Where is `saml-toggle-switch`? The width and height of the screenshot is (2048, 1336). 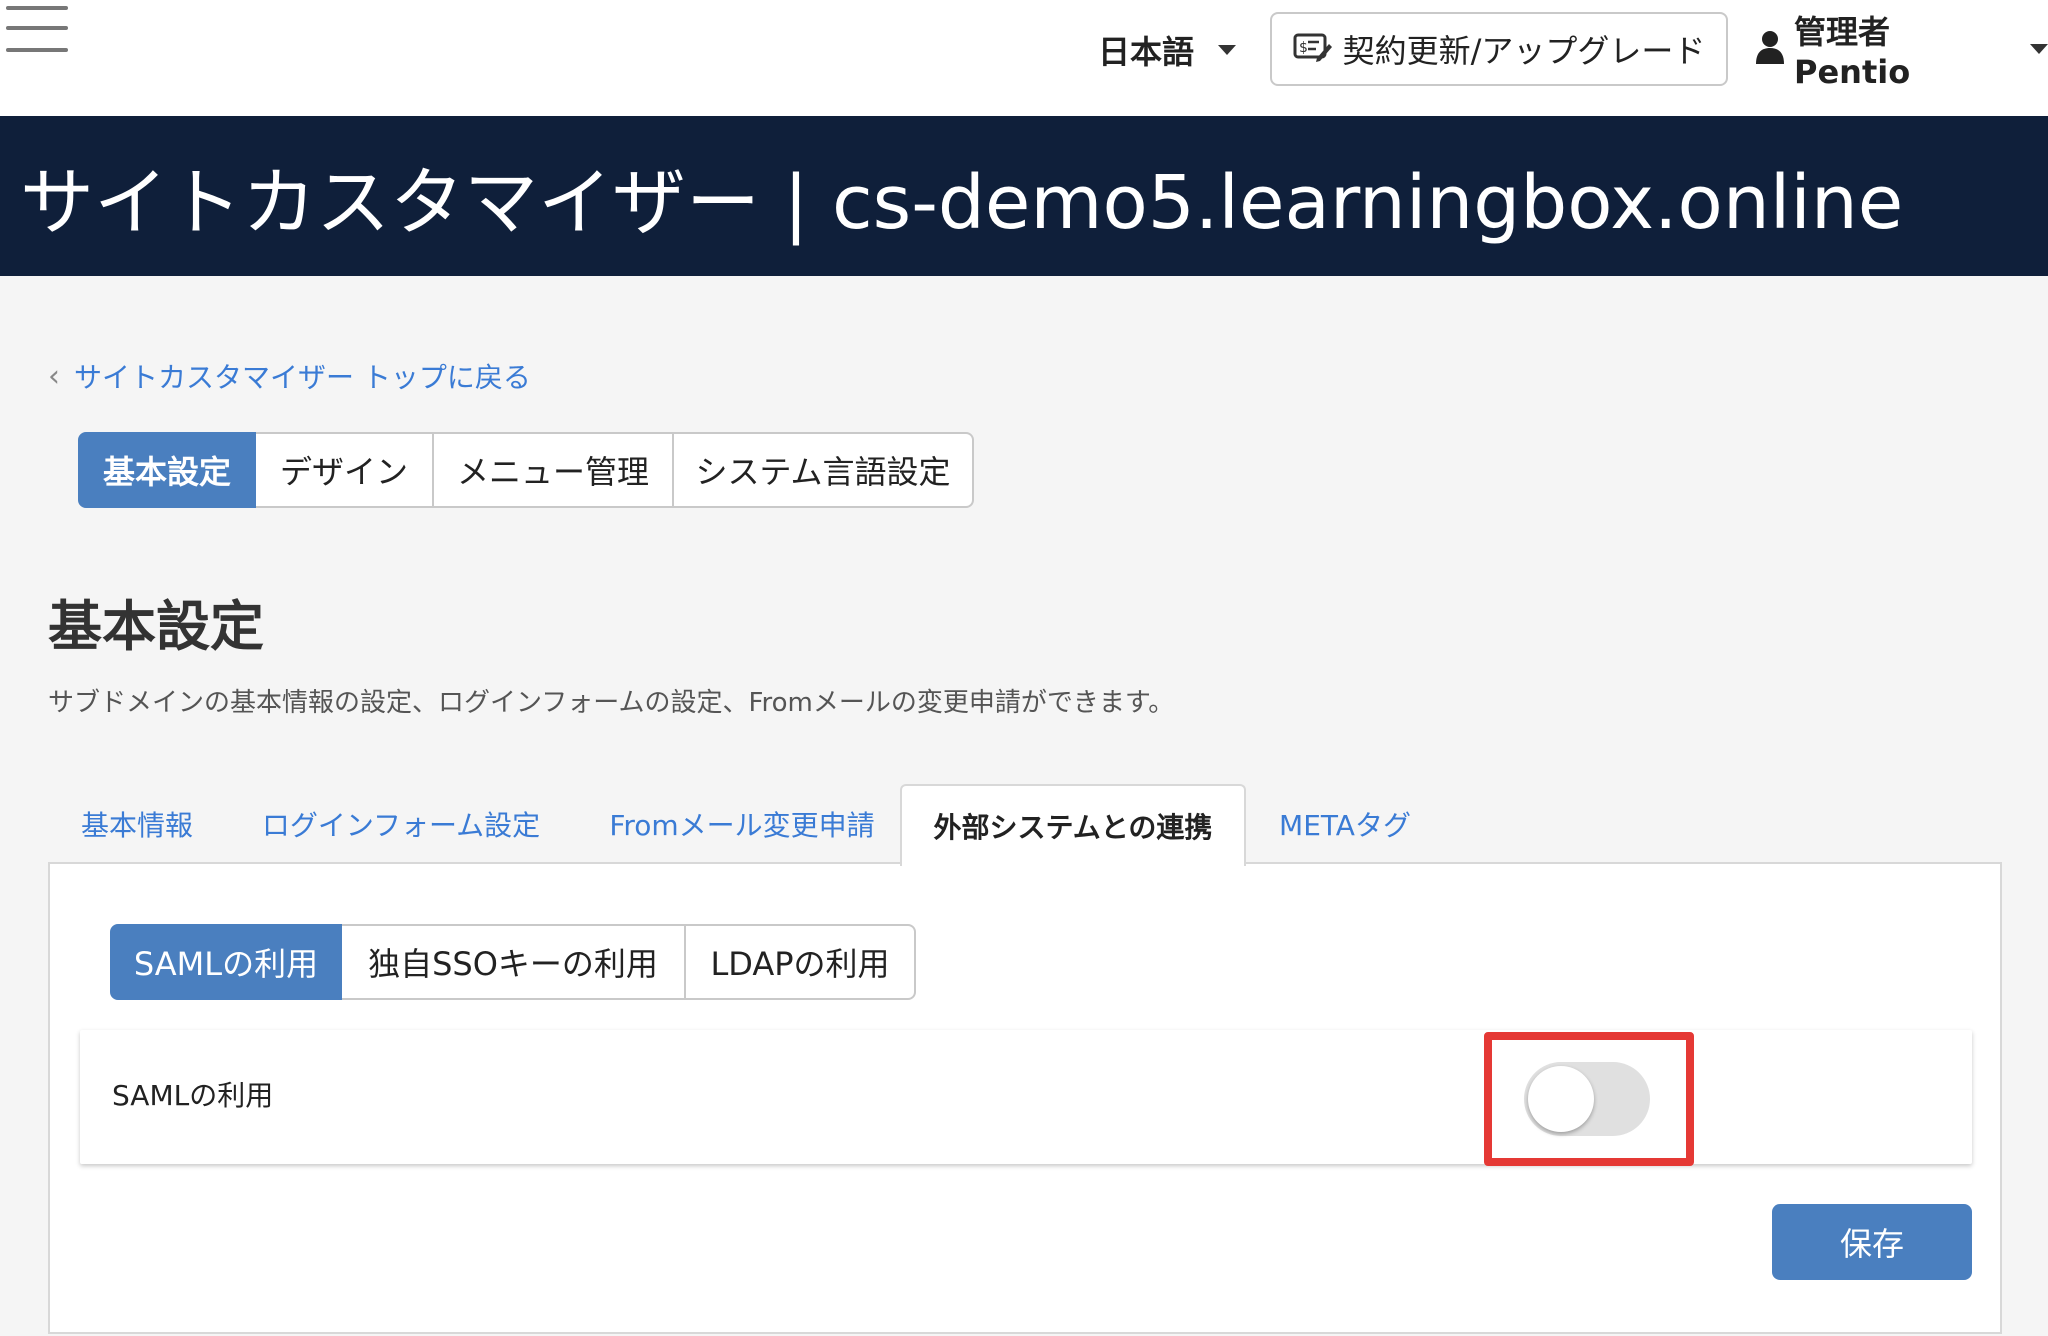 saml-toggle-switch is located at coordinates (1587, 1099).